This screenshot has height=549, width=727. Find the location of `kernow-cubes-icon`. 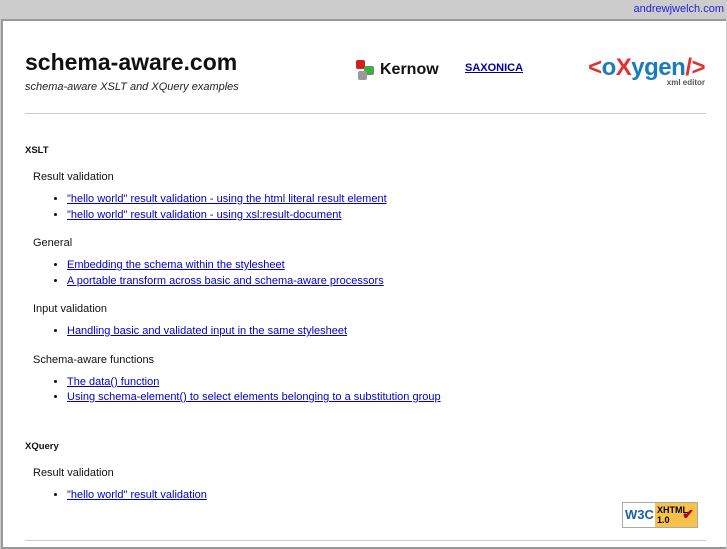

kernow-cubes-icon is located at coordinates (365, 70).